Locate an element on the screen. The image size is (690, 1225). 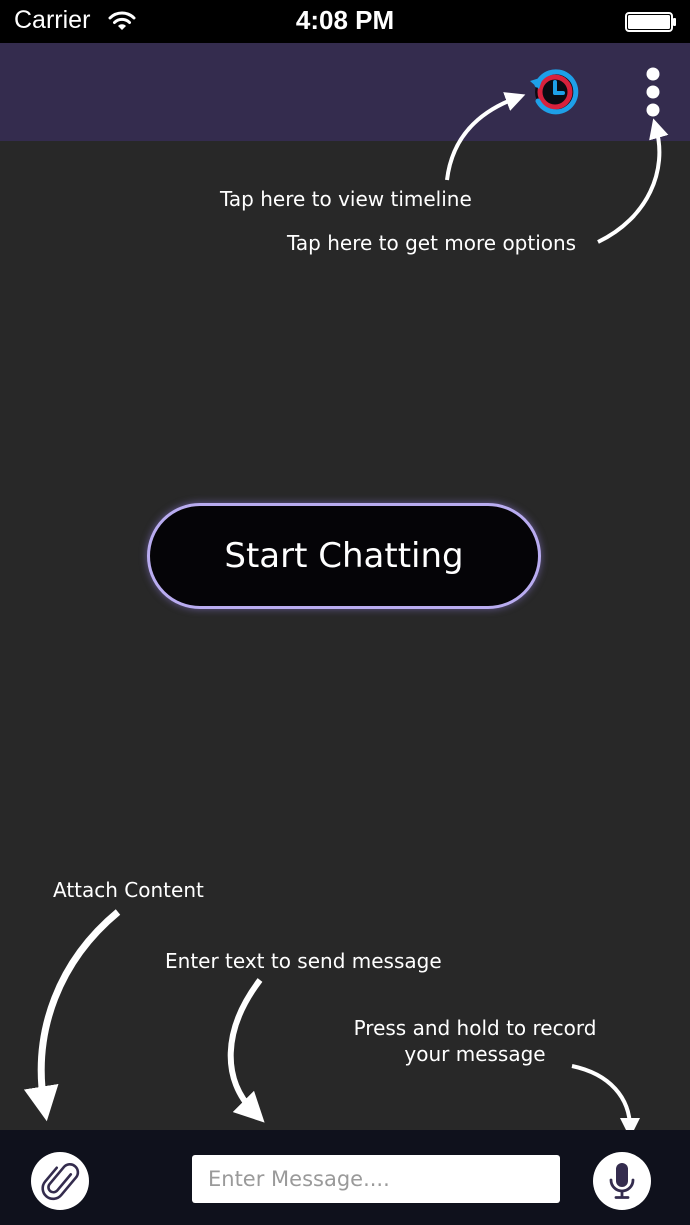
battery-full-icon is located at coordinates (650, 22).